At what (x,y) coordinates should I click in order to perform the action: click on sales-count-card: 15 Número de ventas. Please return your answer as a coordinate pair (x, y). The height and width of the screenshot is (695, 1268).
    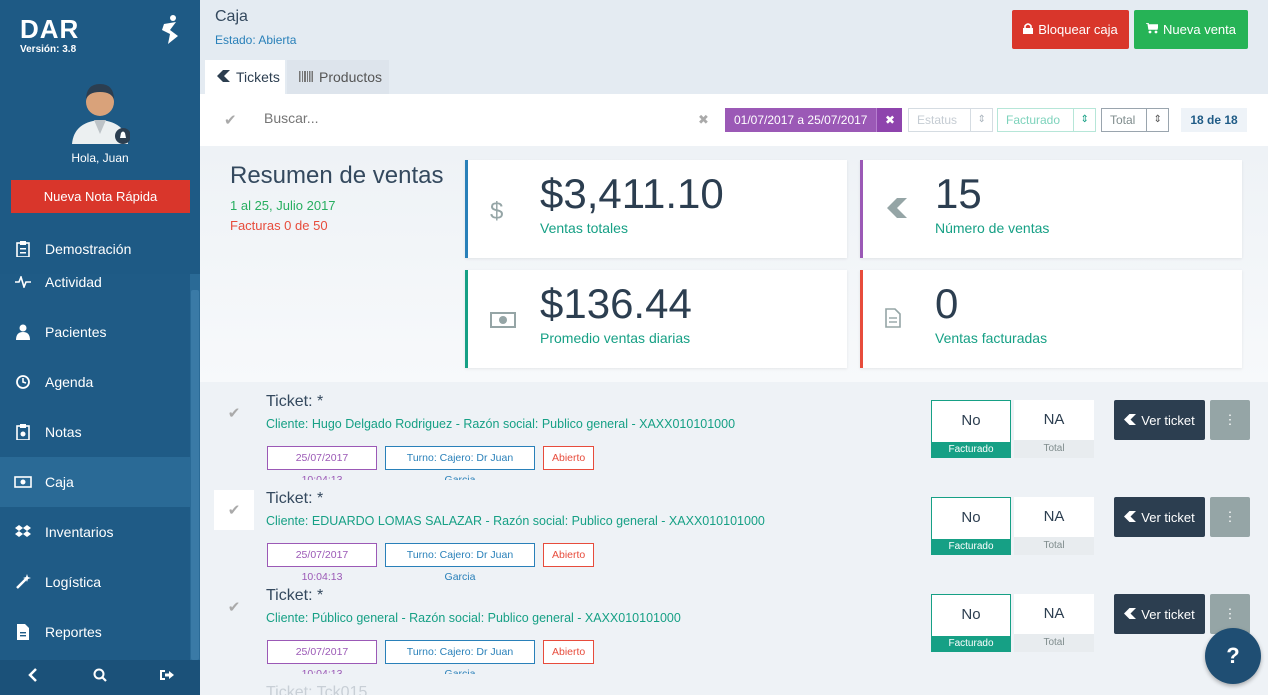
    Looking at the image, I should click on (1051, 209).